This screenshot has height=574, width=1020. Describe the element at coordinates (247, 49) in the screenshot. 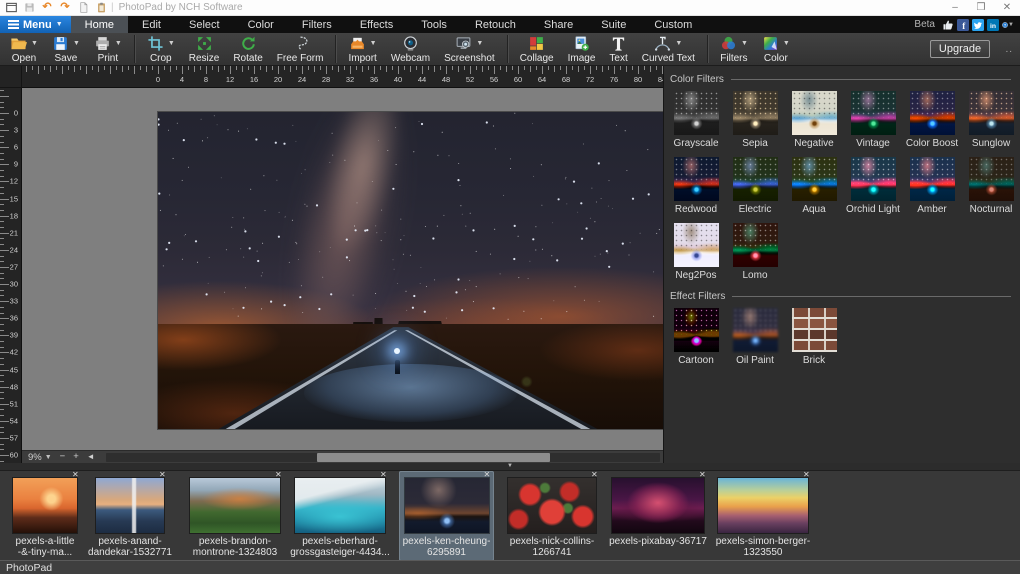

I see `rotate-button: Rotate` at that location.